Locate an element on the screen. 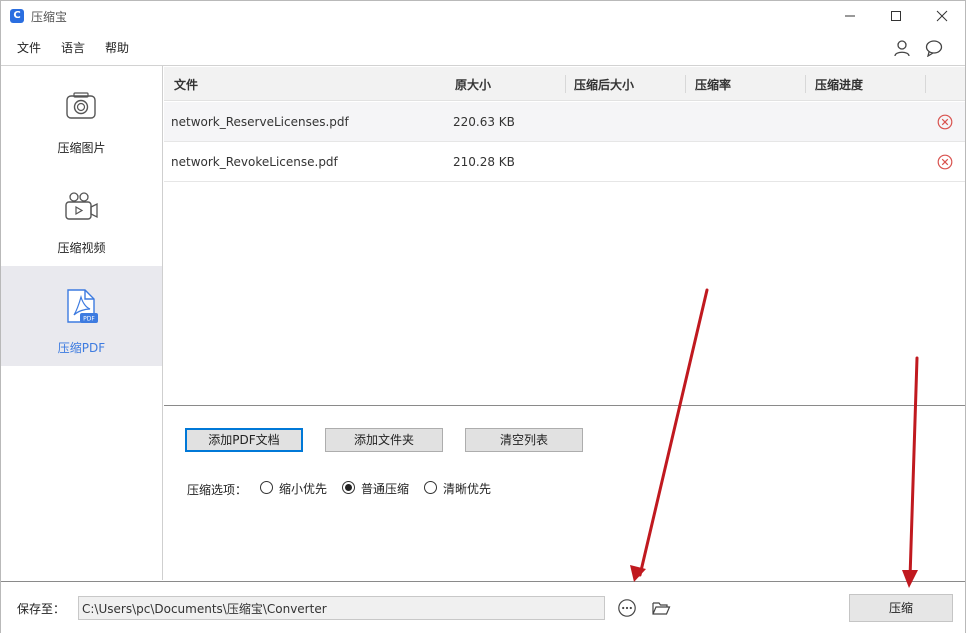  maximize-button is located at coordinates (896, 16).